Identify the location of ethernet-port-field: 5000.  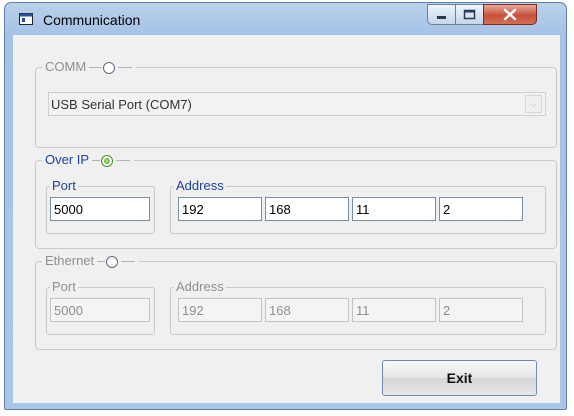
(100, 310).